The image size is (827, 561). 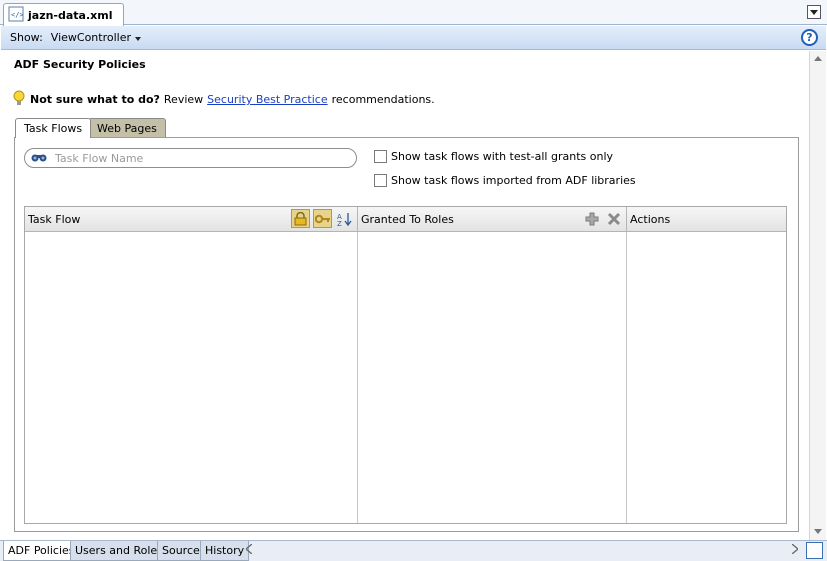 What do you see at coordinates (413, 13) in the screenshot?
I see `editor-tab-strip: </> jazn-data.xml` at bounding box center [413, 13].